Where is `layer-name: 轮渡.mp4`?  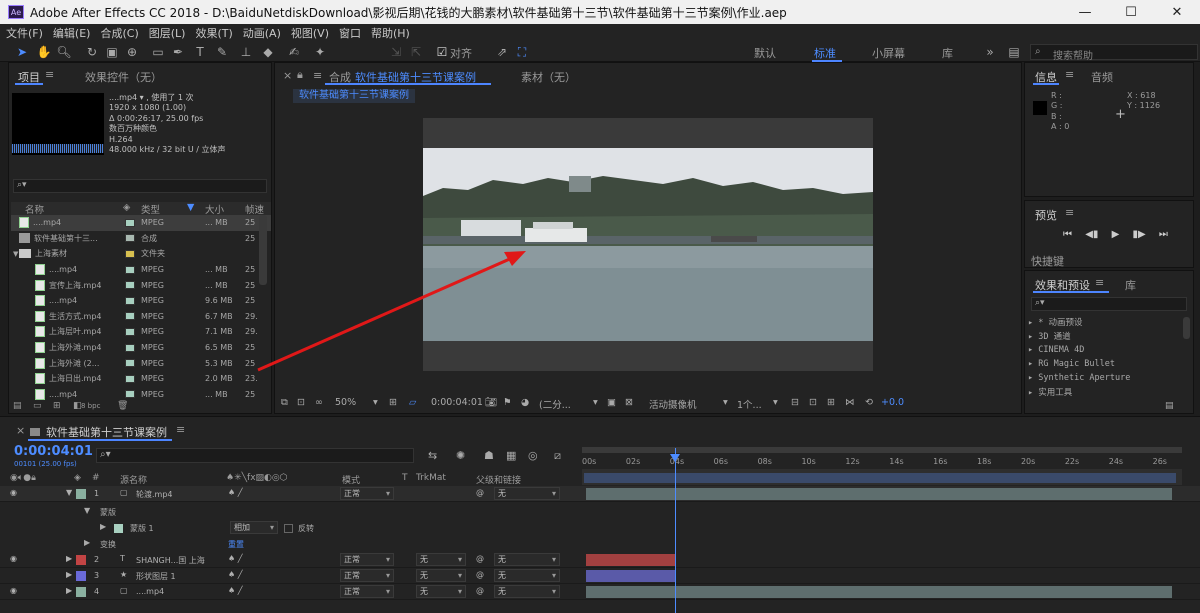
layer-name: 轮渡.mp4 is located at coordinates (154, 494).